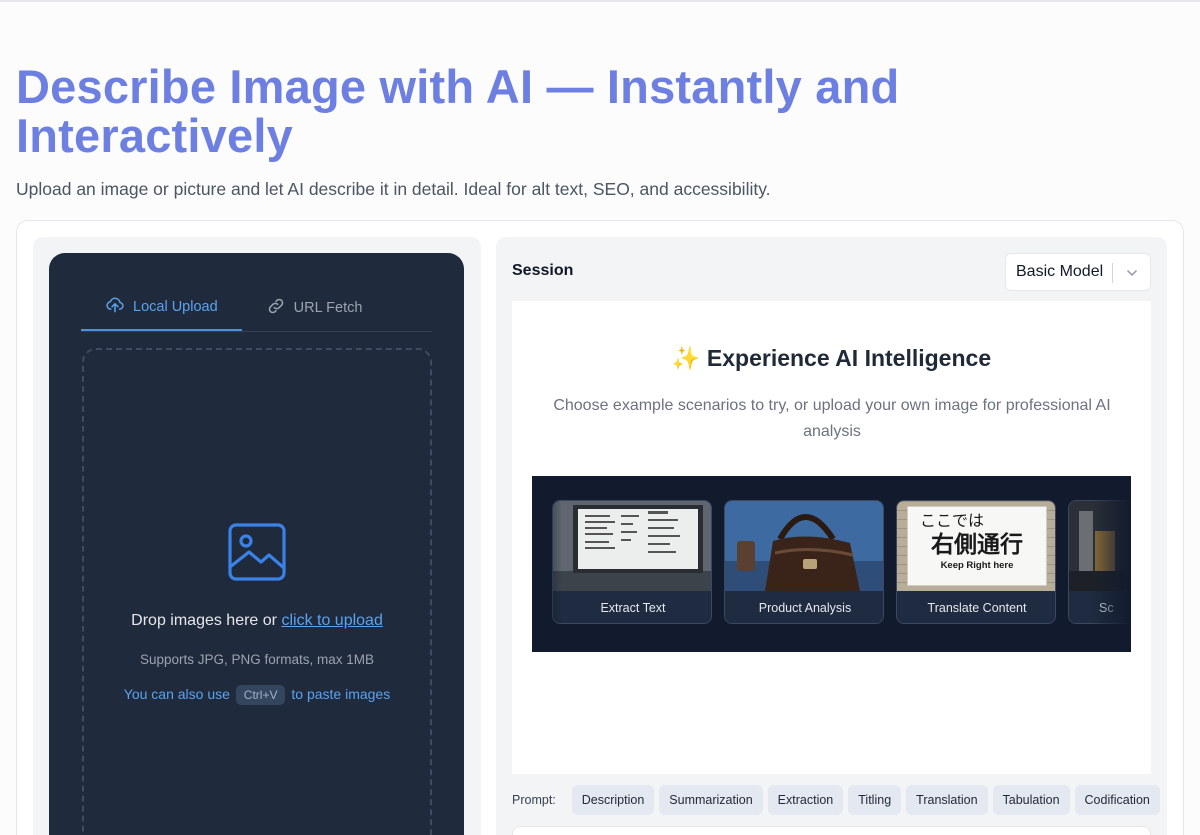 This screenshot has height=835, width=1200. What do you see at coordinates (686, 358) in the screenshot?
I see `sparkles-icon: ✨` at bounding box center [686, 358].